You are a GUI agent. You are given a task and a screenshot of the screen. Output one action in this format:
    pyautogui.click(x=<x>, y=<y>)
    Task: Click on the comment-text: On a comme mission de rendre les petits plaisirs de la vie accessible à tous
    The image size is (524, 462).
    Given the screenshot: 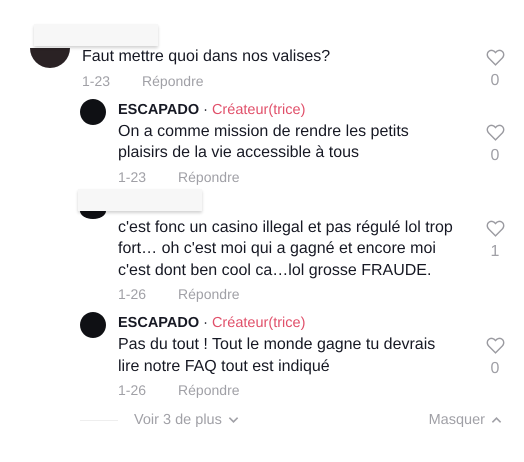 What is the action you would take?
    pyautogui.click(x=264, y=142)
    